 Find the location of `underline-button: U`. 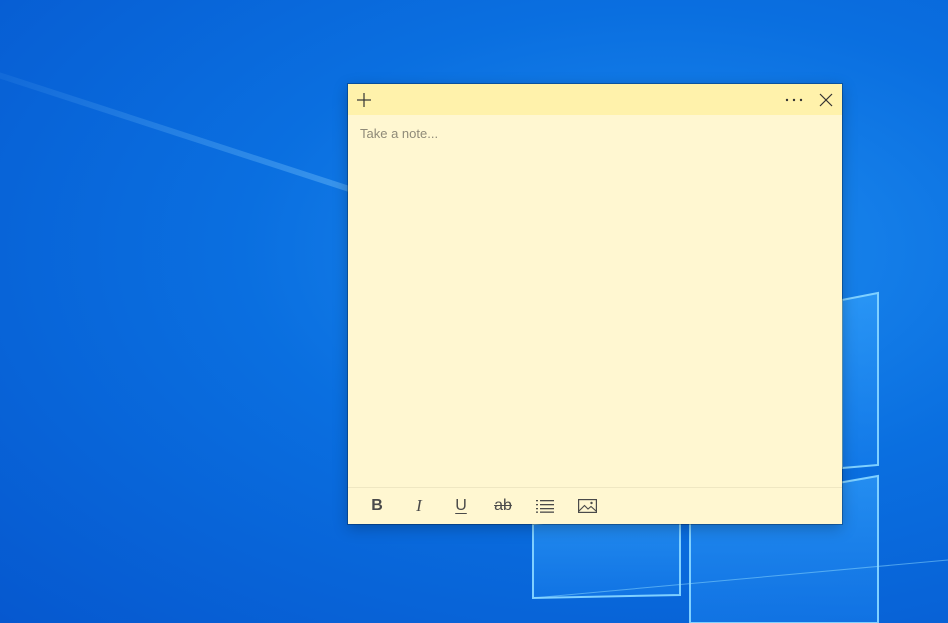

underline-button: U is located at coordinates (461, 506).